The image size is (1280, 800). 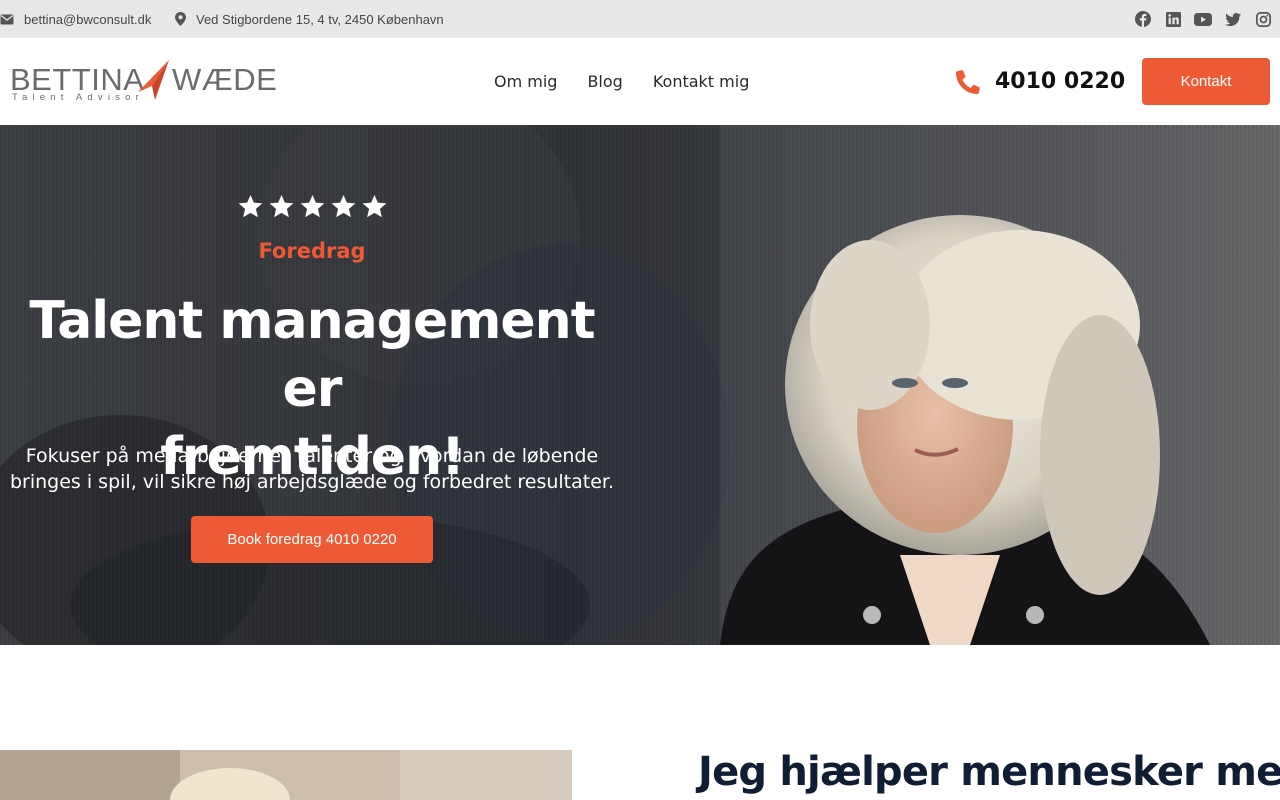 I want to click on phone-number: 4010 0220, so click(x=1060, y=81).